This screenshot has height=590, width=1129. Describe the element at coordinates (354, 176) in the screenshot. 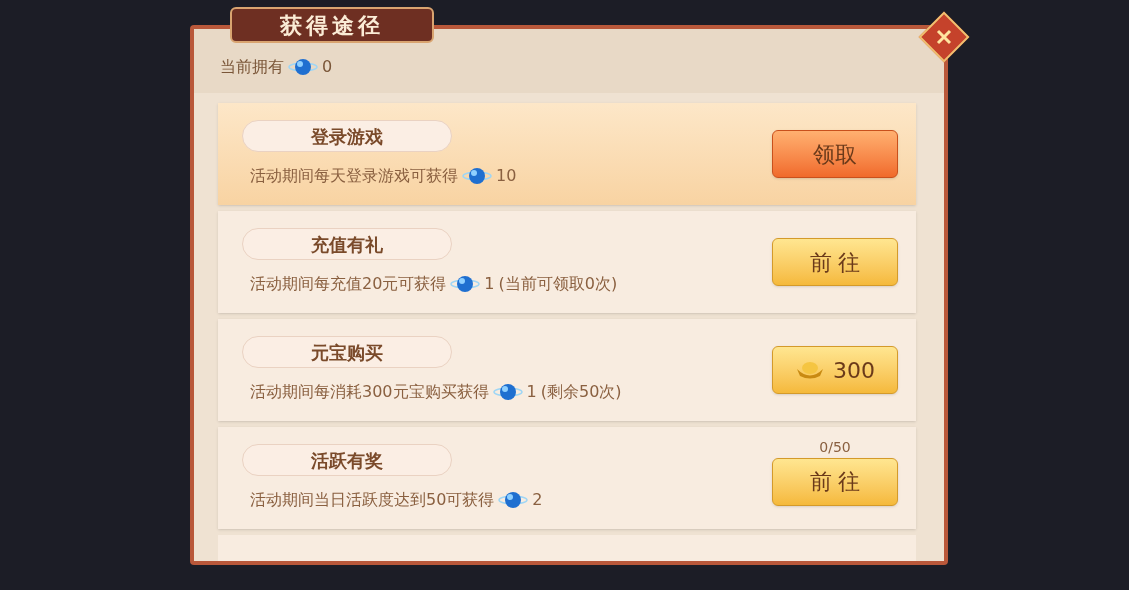

I see `task-description: 活动期间每天登录游戏可获得` at that location.